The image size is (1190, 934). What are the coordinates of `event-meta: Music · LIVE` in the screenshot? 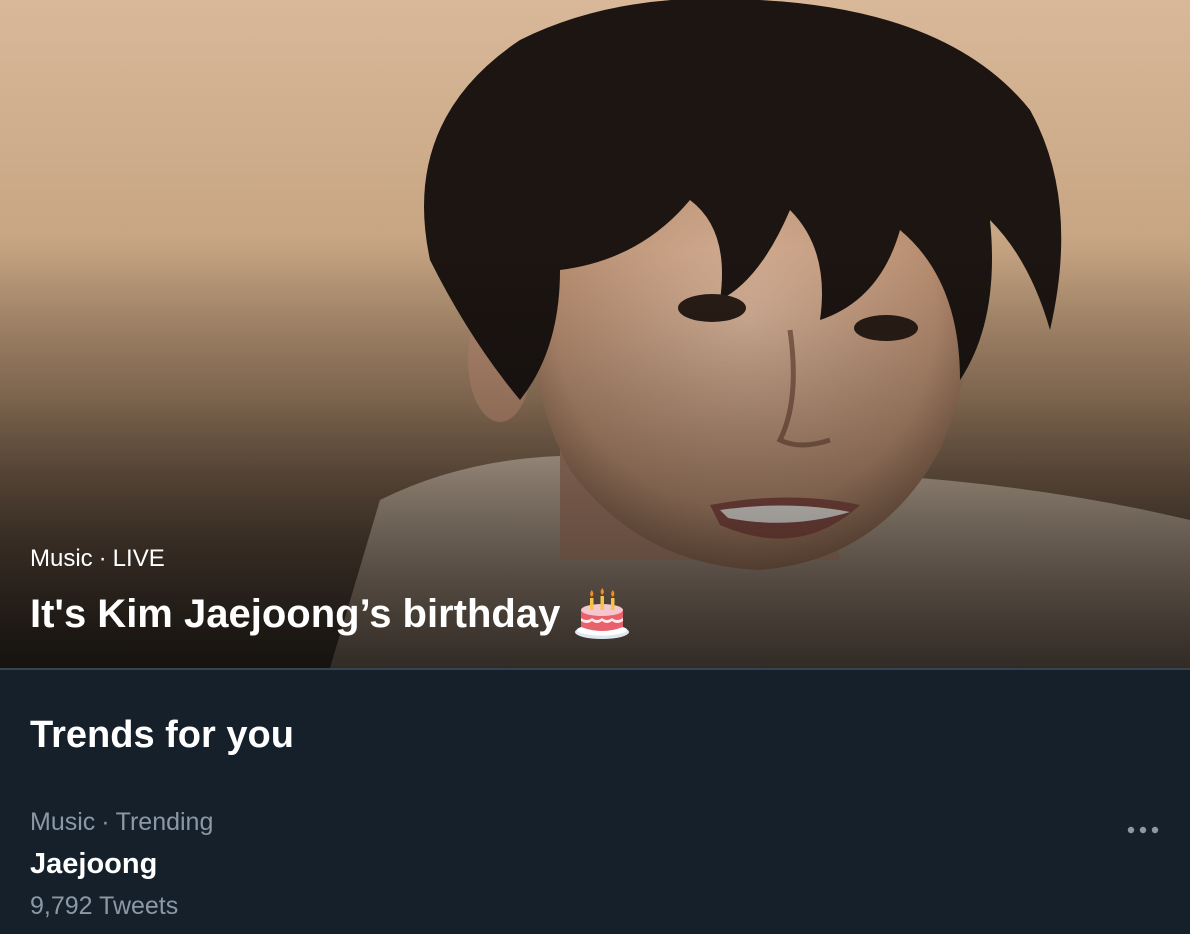 It's located at (97, 559).